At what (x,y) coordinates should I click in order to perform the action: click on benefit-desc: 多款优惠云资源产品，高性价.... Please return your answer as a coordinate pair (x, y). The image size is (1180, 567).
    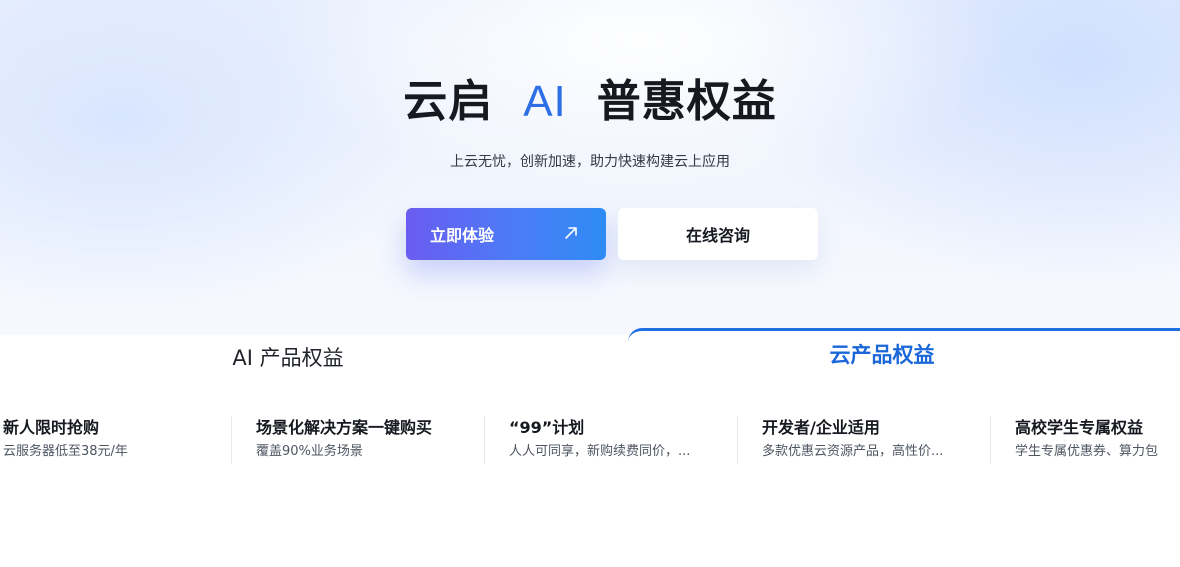
    Looking at the image, I should click on (853, 451).